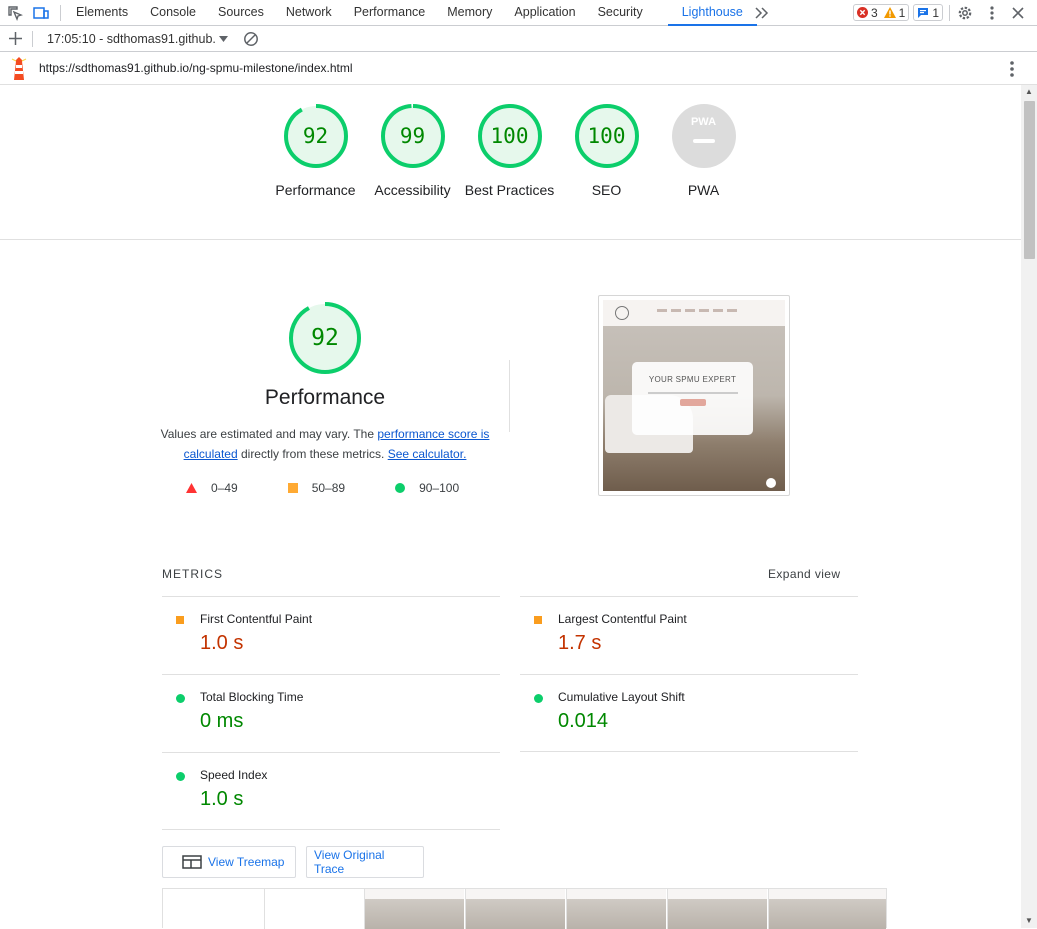  I want to click on final-screenshot: YOUR SPMU EXPERT, so click(694, 395).